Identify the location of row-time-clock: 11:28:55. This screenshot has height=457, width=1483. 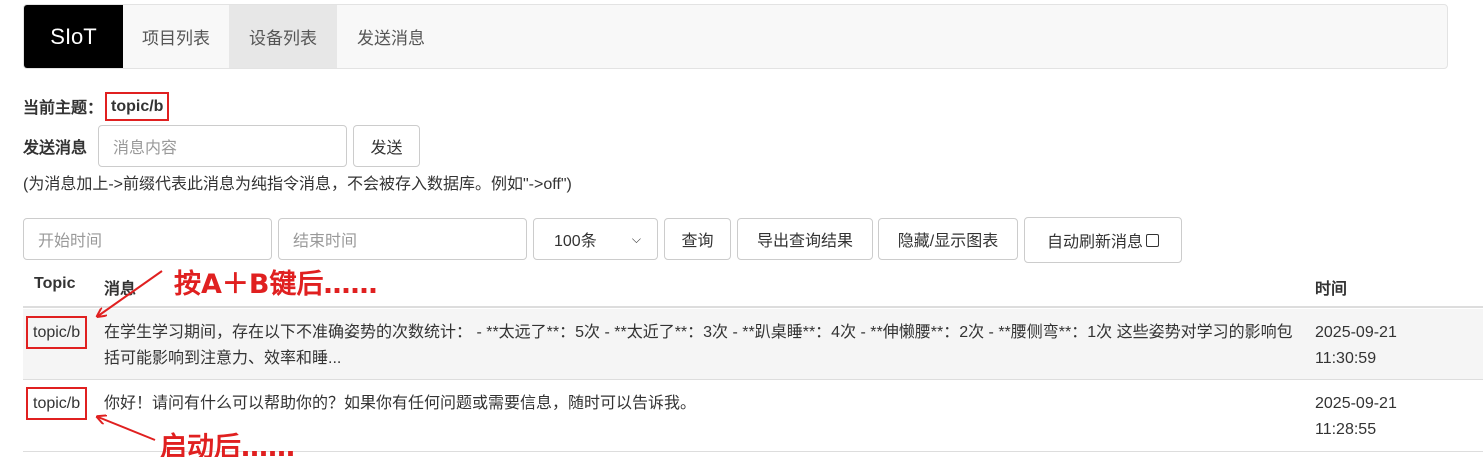
(1346, 429).